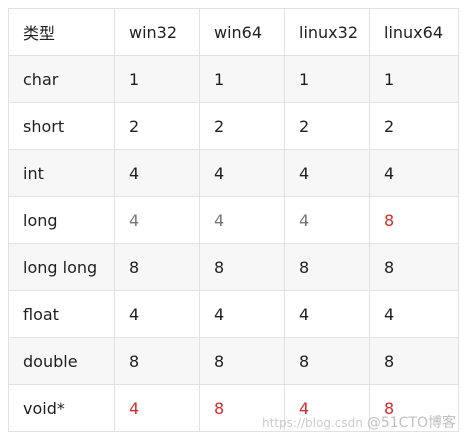 Image resolution: width=468 pixels, height=438 pixels. Describe the element at coordinates (157, 408) in the screenshot. I see `win32-cell-highlight: 4` at that location.